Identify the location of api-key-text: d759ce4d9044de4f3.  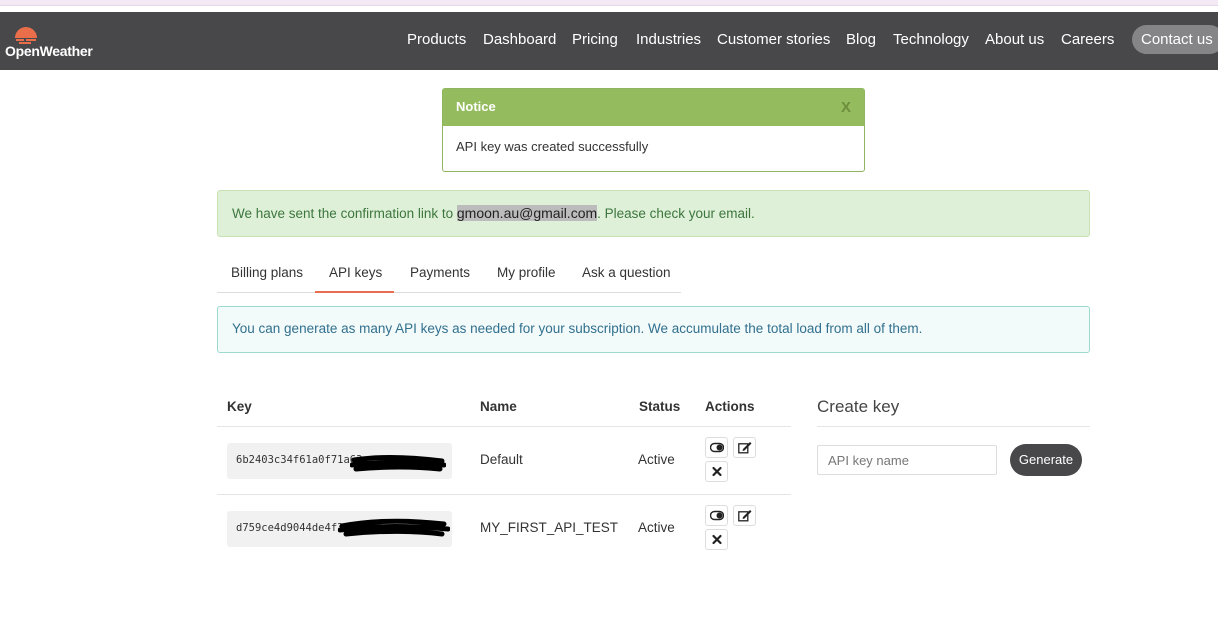
(290, 528).